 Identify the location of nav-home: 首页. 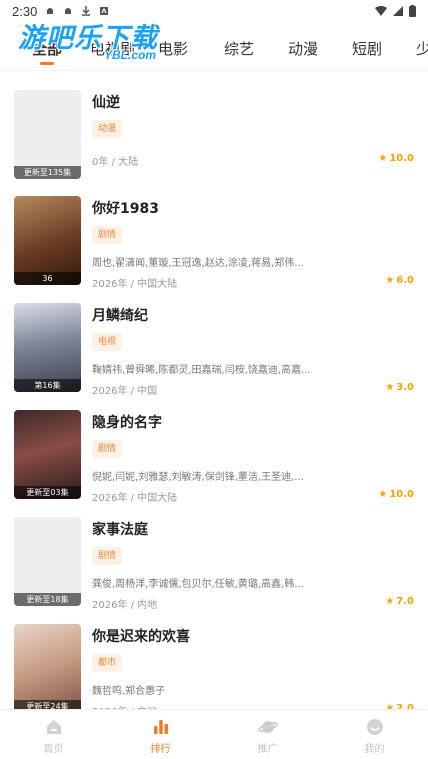
(53, 734).